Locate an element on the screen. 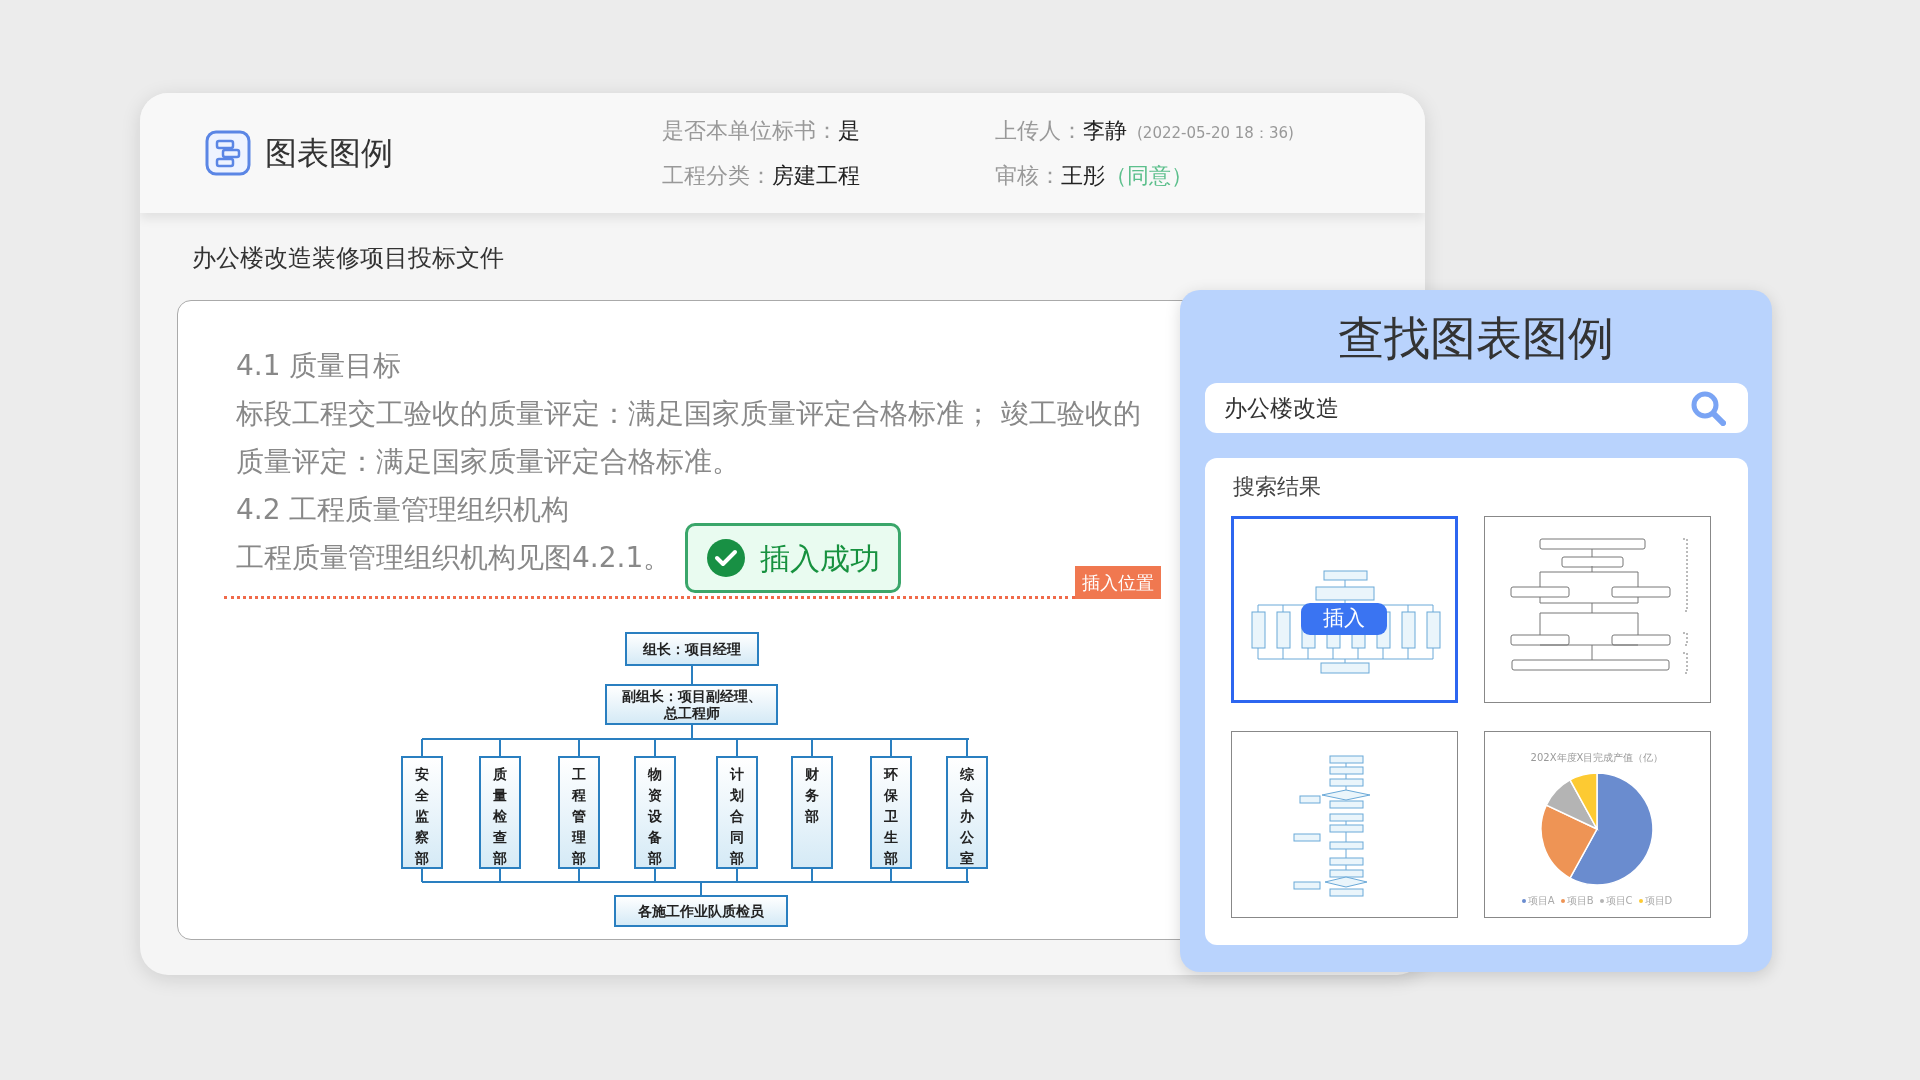 The width and height of the screenshot is (1920, 1080). department-name: 计划合同部 is located at coordinates (737, 817).